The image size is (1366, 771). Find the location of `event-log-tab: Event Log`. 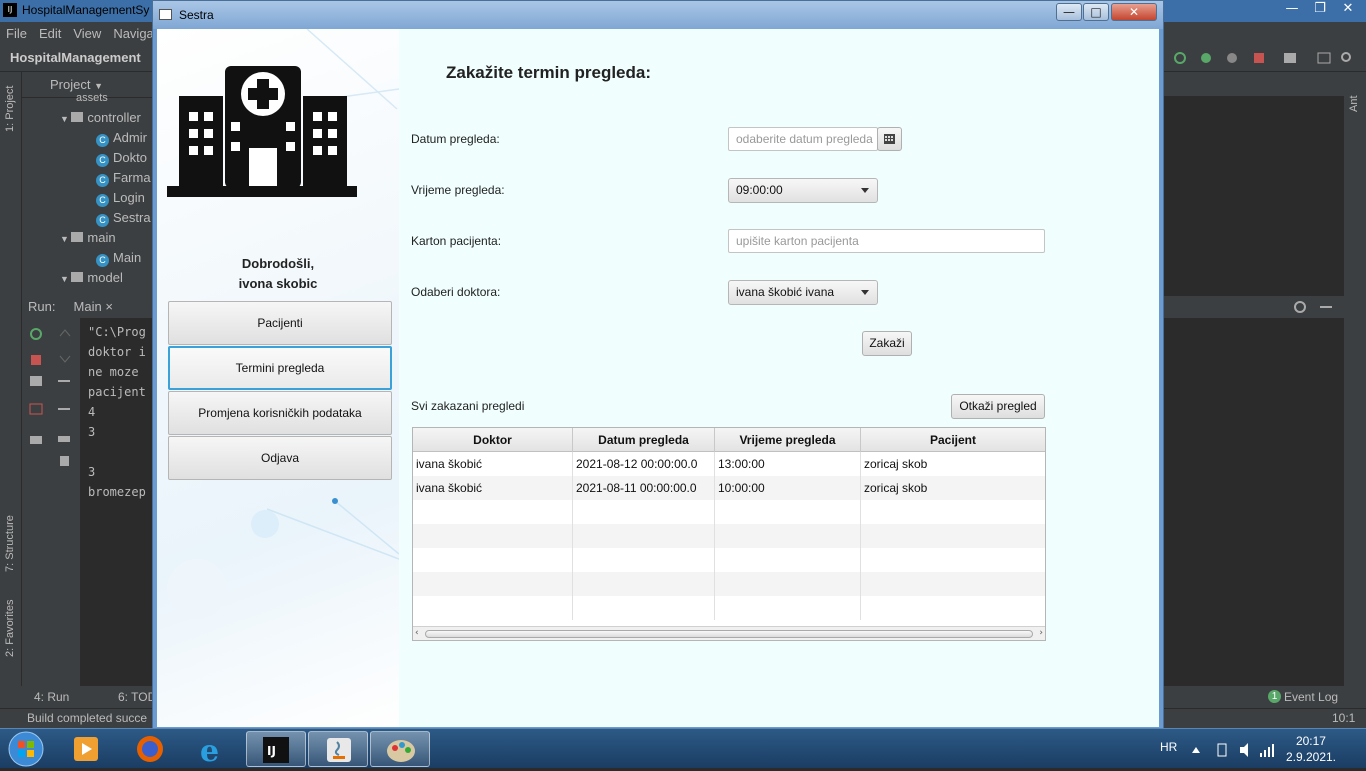

event-log-tab: Event Log is located at coordinates (1311, 697).